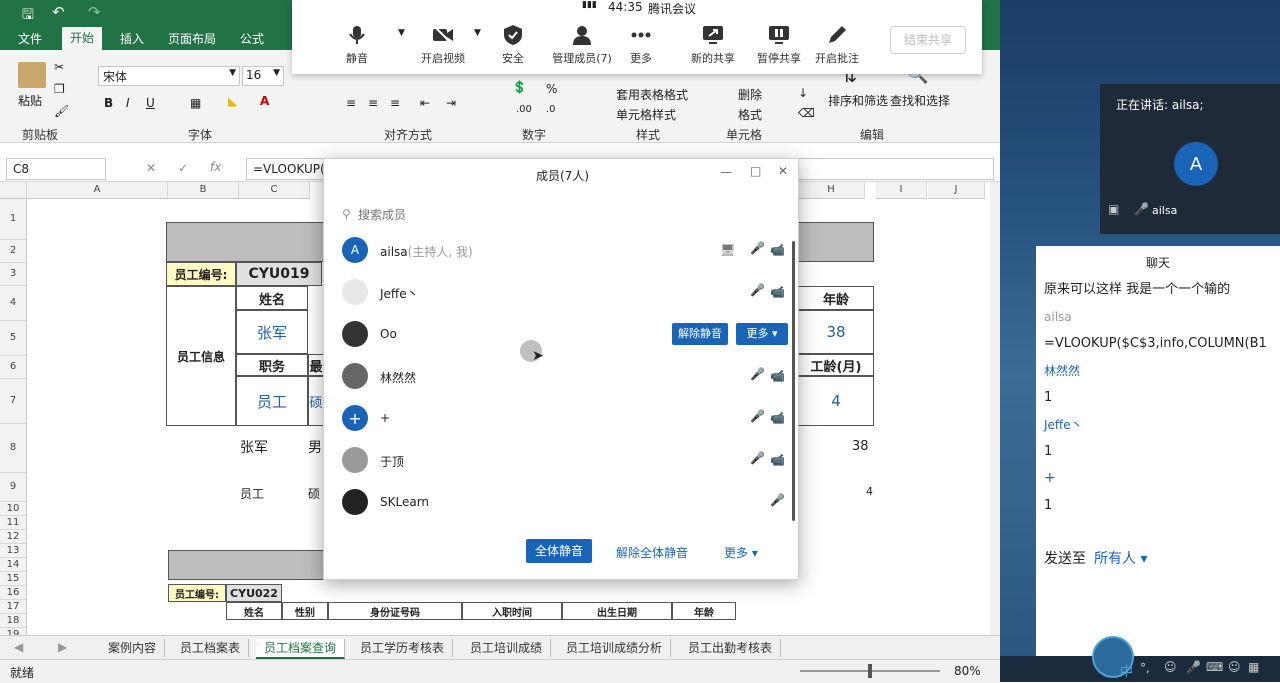  I want to click on align-left-icon: ≡, so click(351, 103).